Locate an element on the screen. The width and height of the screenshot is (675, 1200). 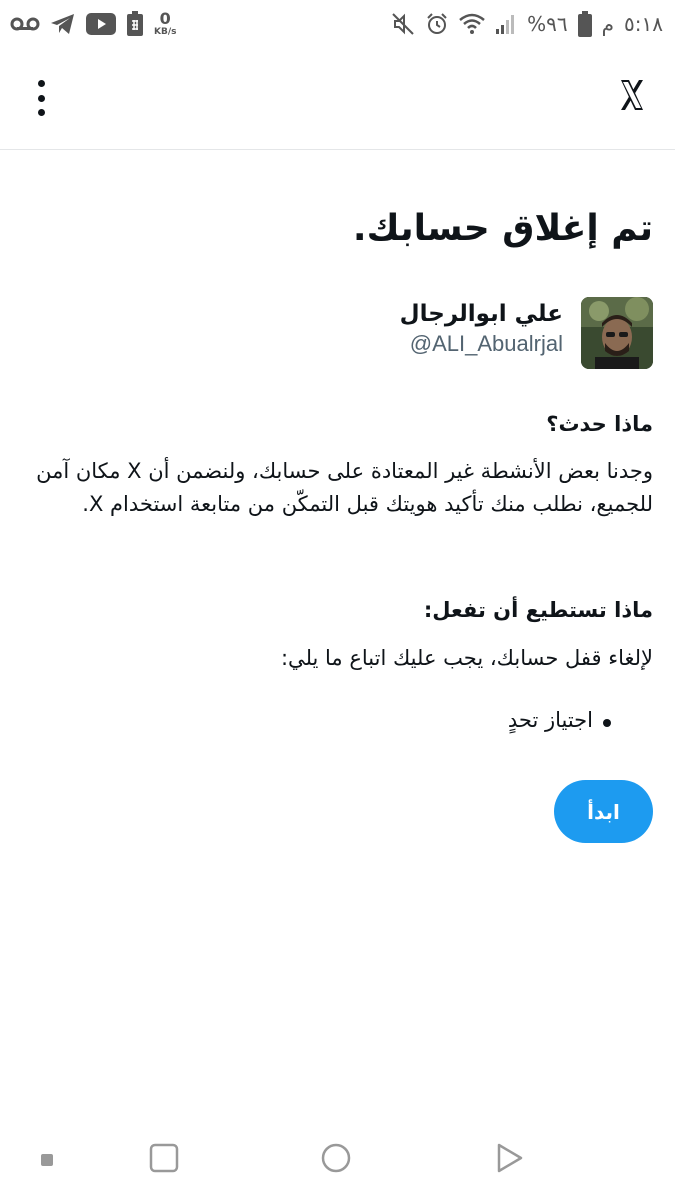
youtube-icon is located at coordinates (101, 24).